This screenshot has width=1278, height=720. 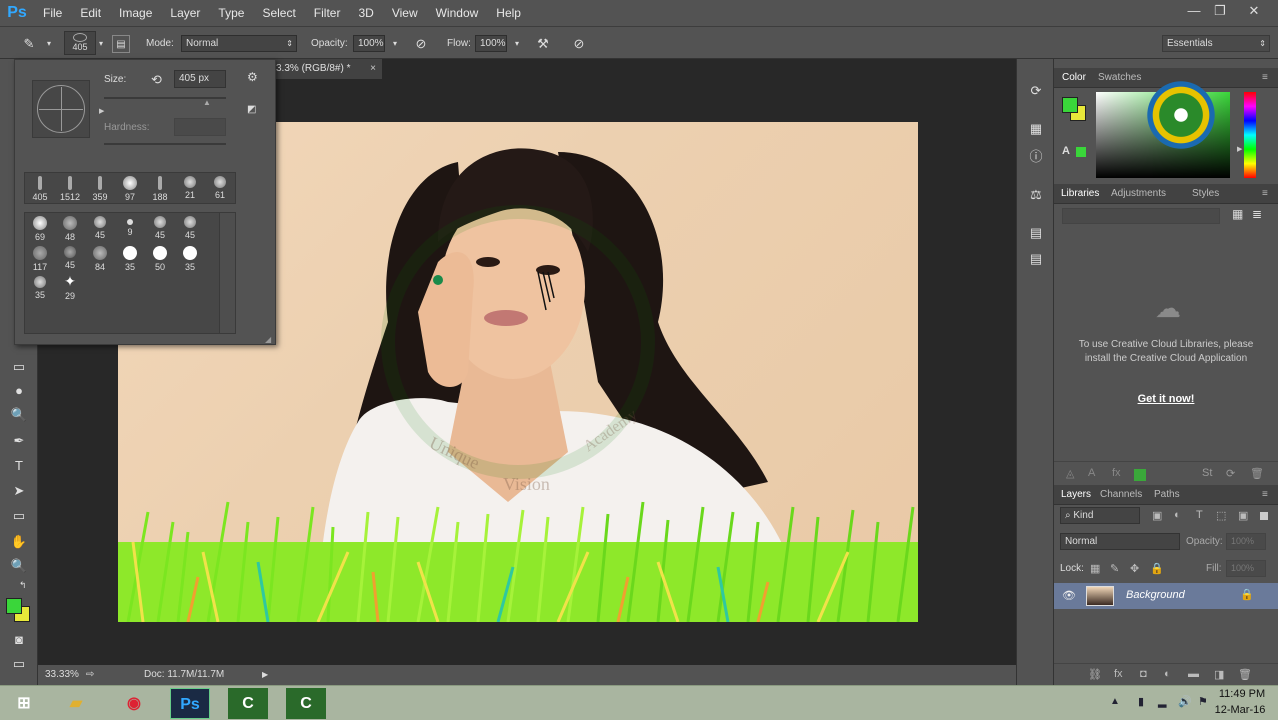 I want to click on battery-icon: ▮, so click(x=1141, y=701).